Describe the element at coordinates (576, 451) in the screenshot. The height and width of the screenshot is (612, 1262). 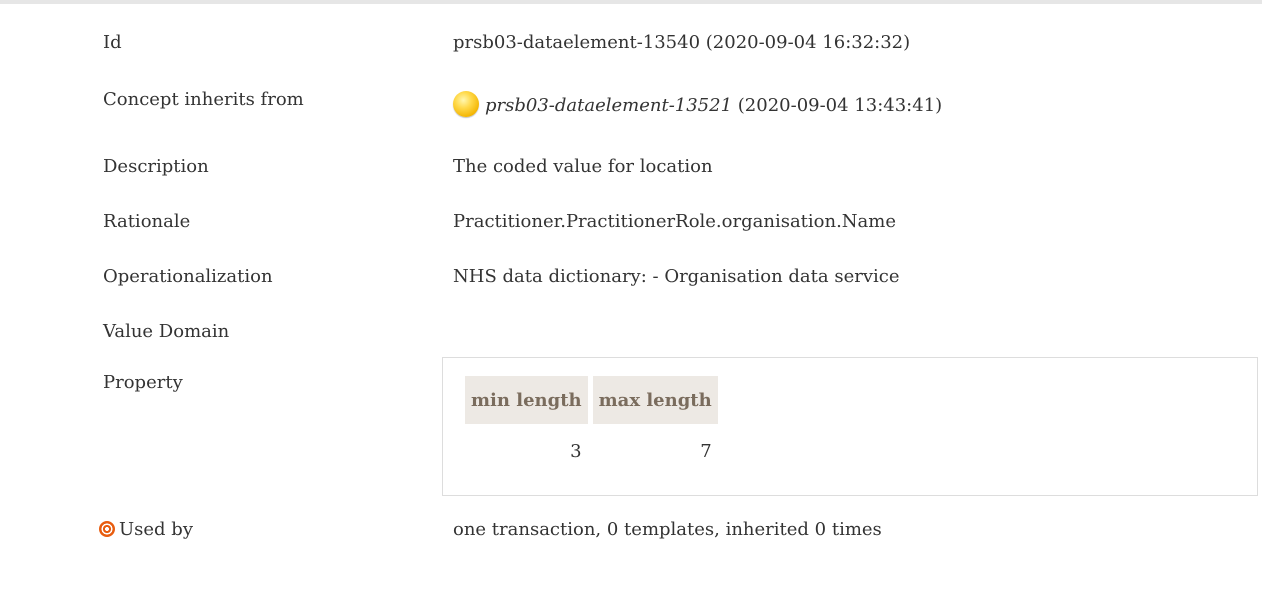
I see `min-length-value: 3` at that location.